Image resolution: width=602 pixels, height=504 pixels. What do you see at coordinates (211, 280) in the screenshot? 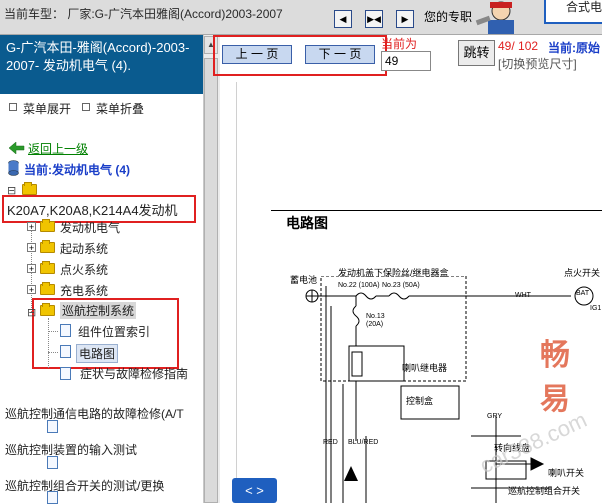
I see `sidebar-scroll-thumb` at bounding box center [211, 280].